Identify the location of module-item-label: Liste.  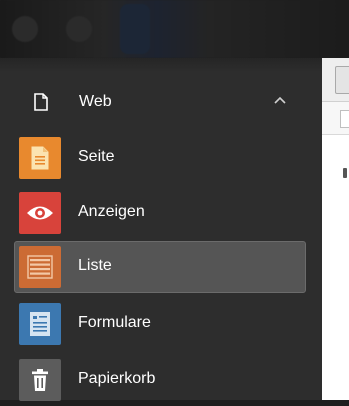
(95, 265).